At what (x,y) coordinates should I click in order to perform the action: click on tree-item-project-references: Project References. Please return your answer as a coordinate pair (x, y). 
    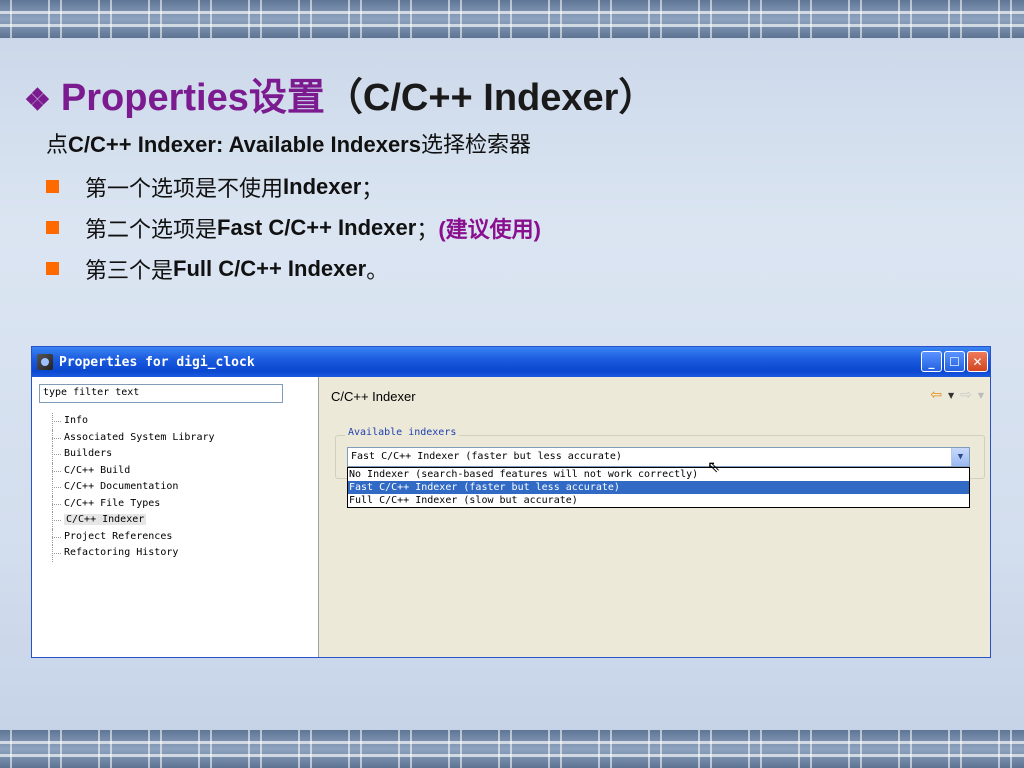
    Looking at the image, I should click on (132, 537).